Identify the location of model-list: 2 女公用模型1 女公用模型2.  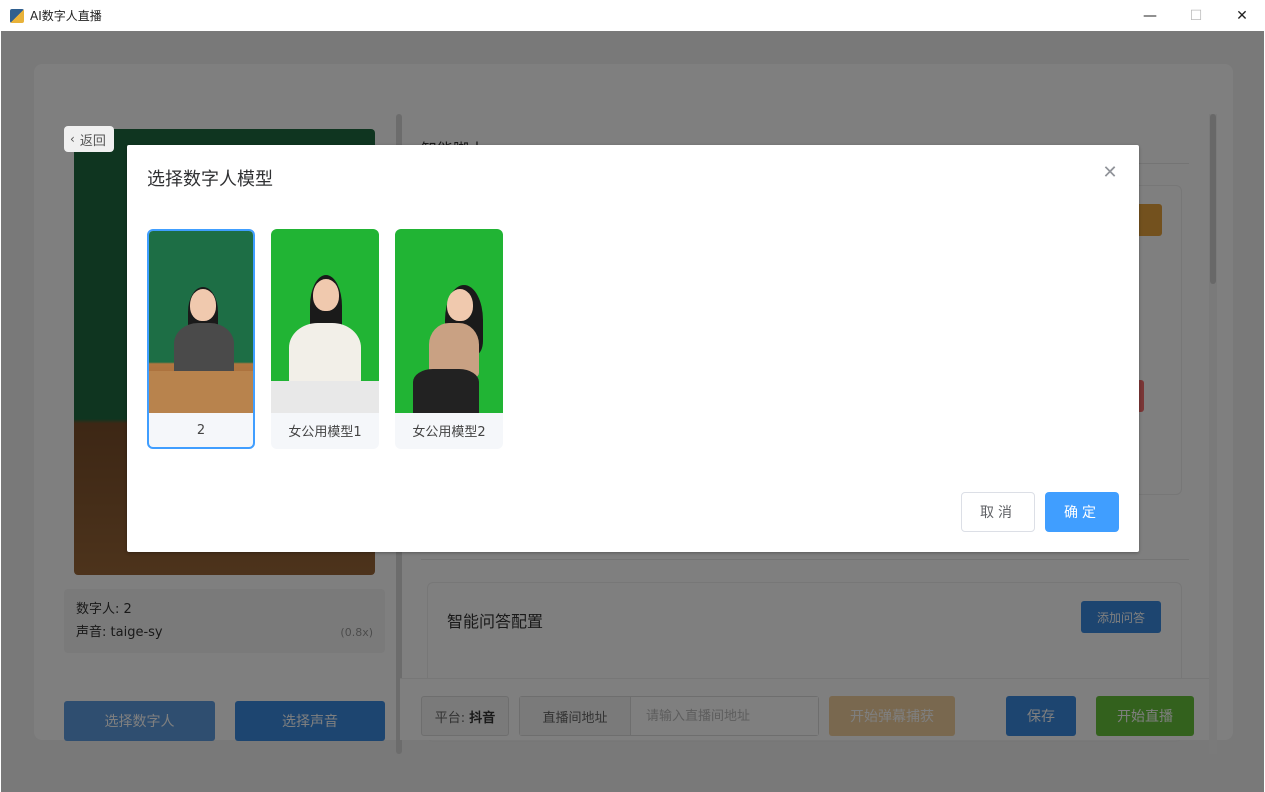
(333, 339).